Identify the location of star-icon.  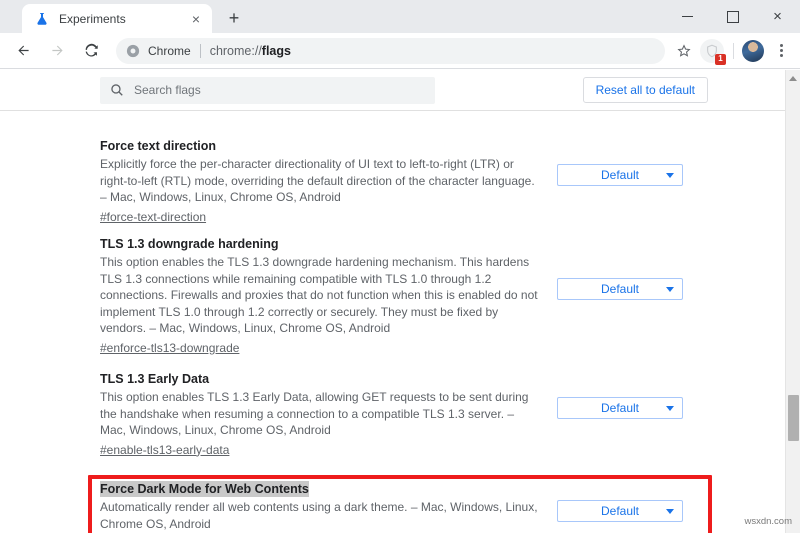
(684, 51).